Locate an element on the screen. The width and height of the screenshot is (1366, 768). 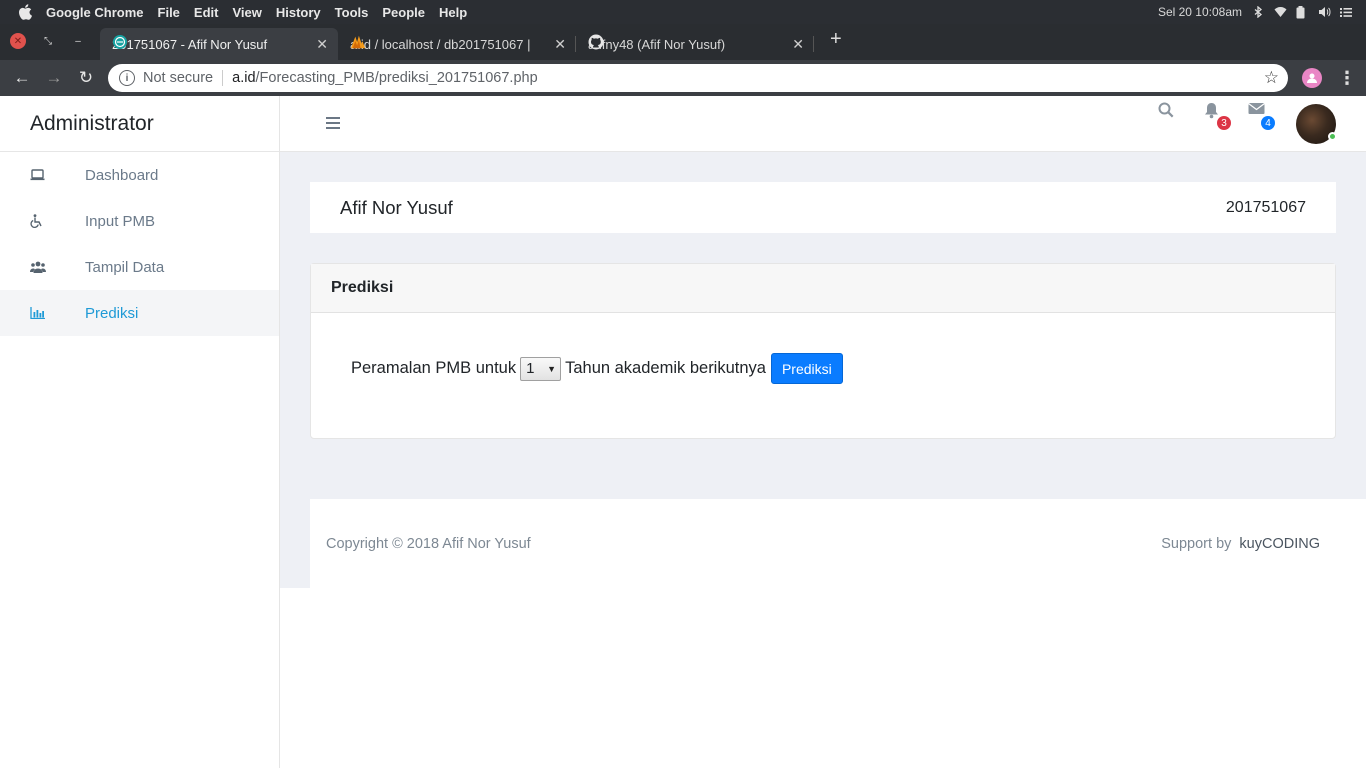
tab-separator is located at coordinates (813, 44).